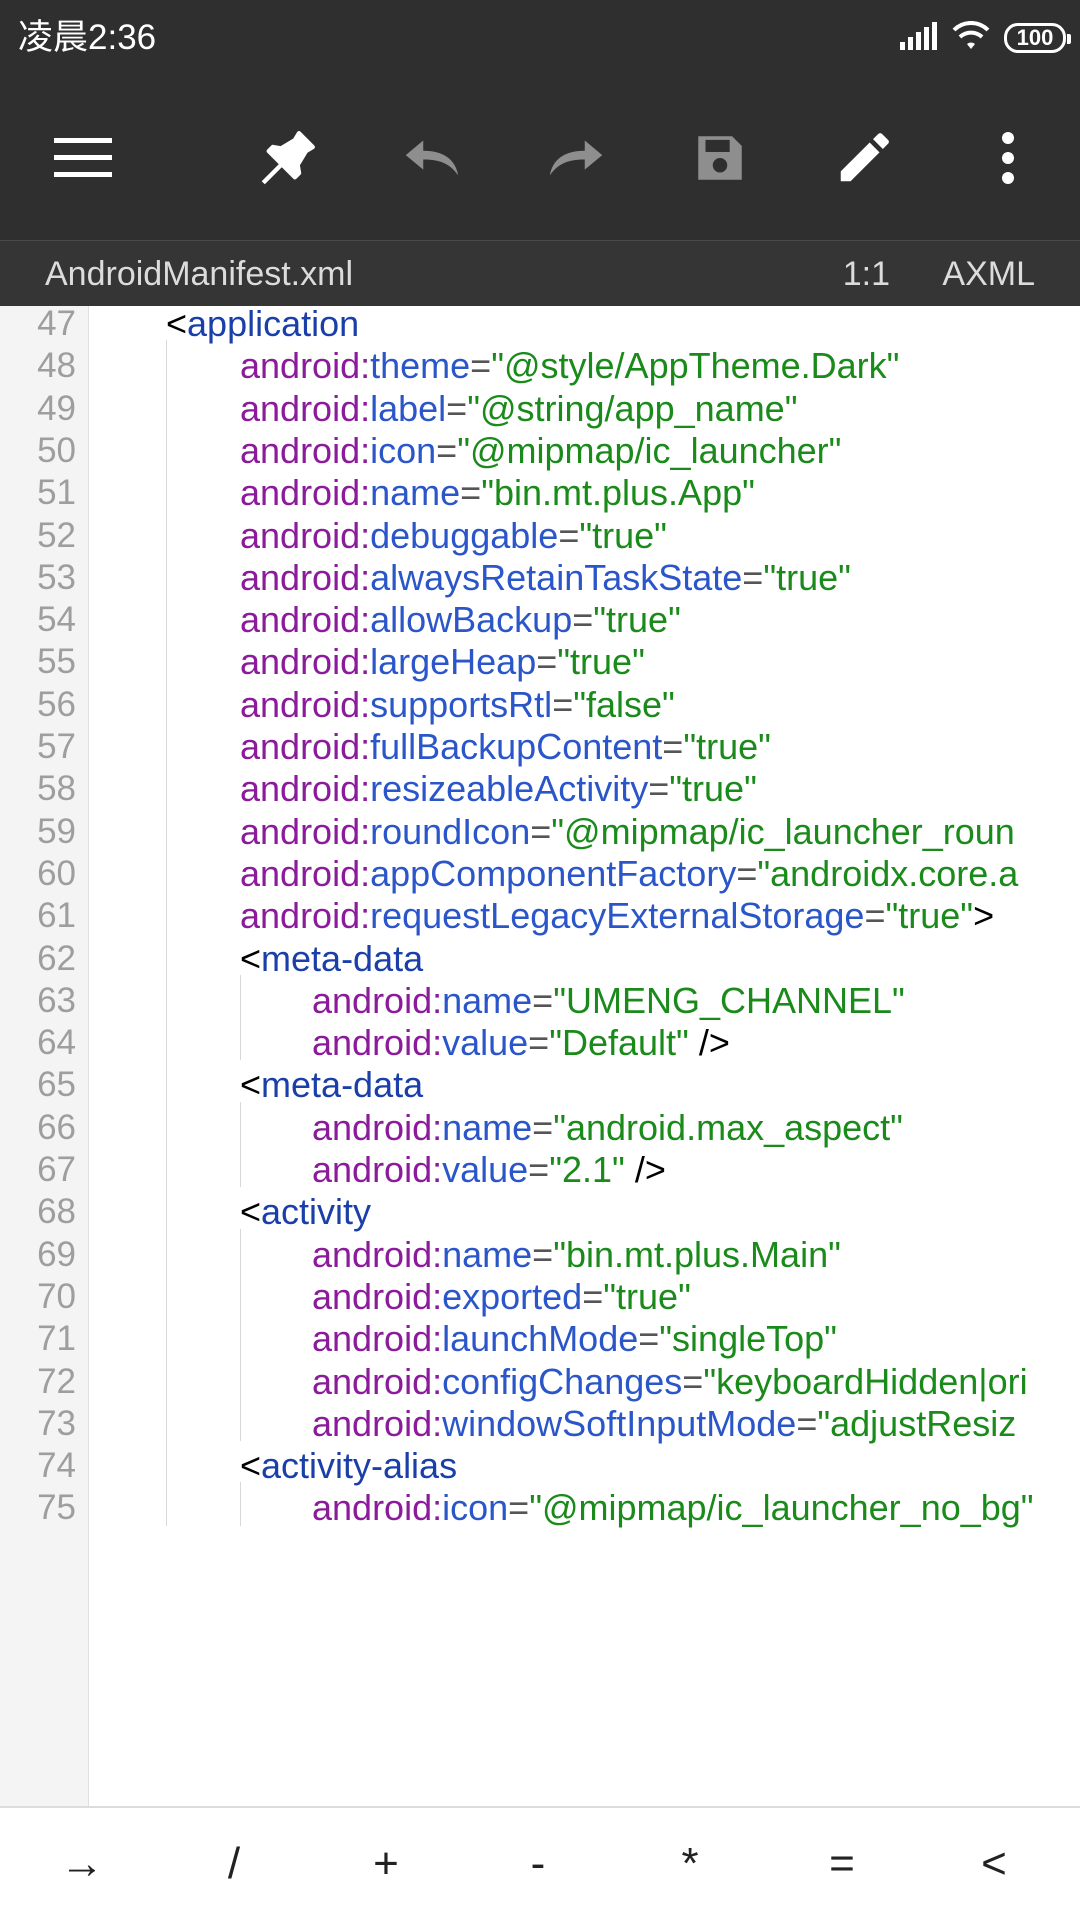  Describe the element at coordinates (619, 1043) in the screenshot. I see `token-val: "Default"` at that location.